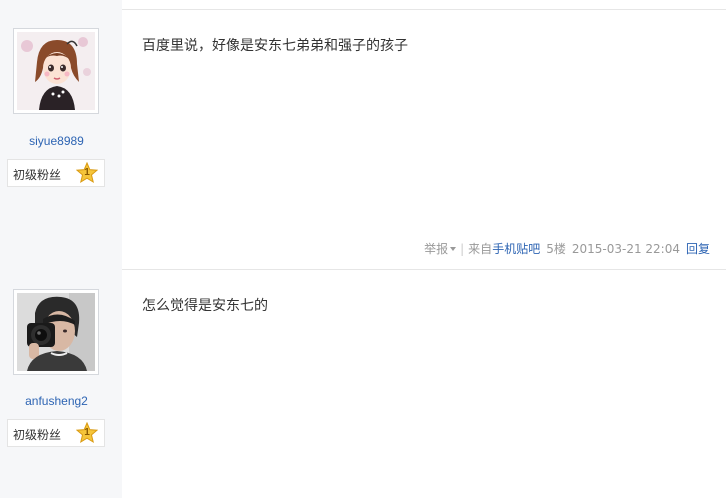 The image size is (726, 498). I want to click on report-link: 举报, so click(440, 248).